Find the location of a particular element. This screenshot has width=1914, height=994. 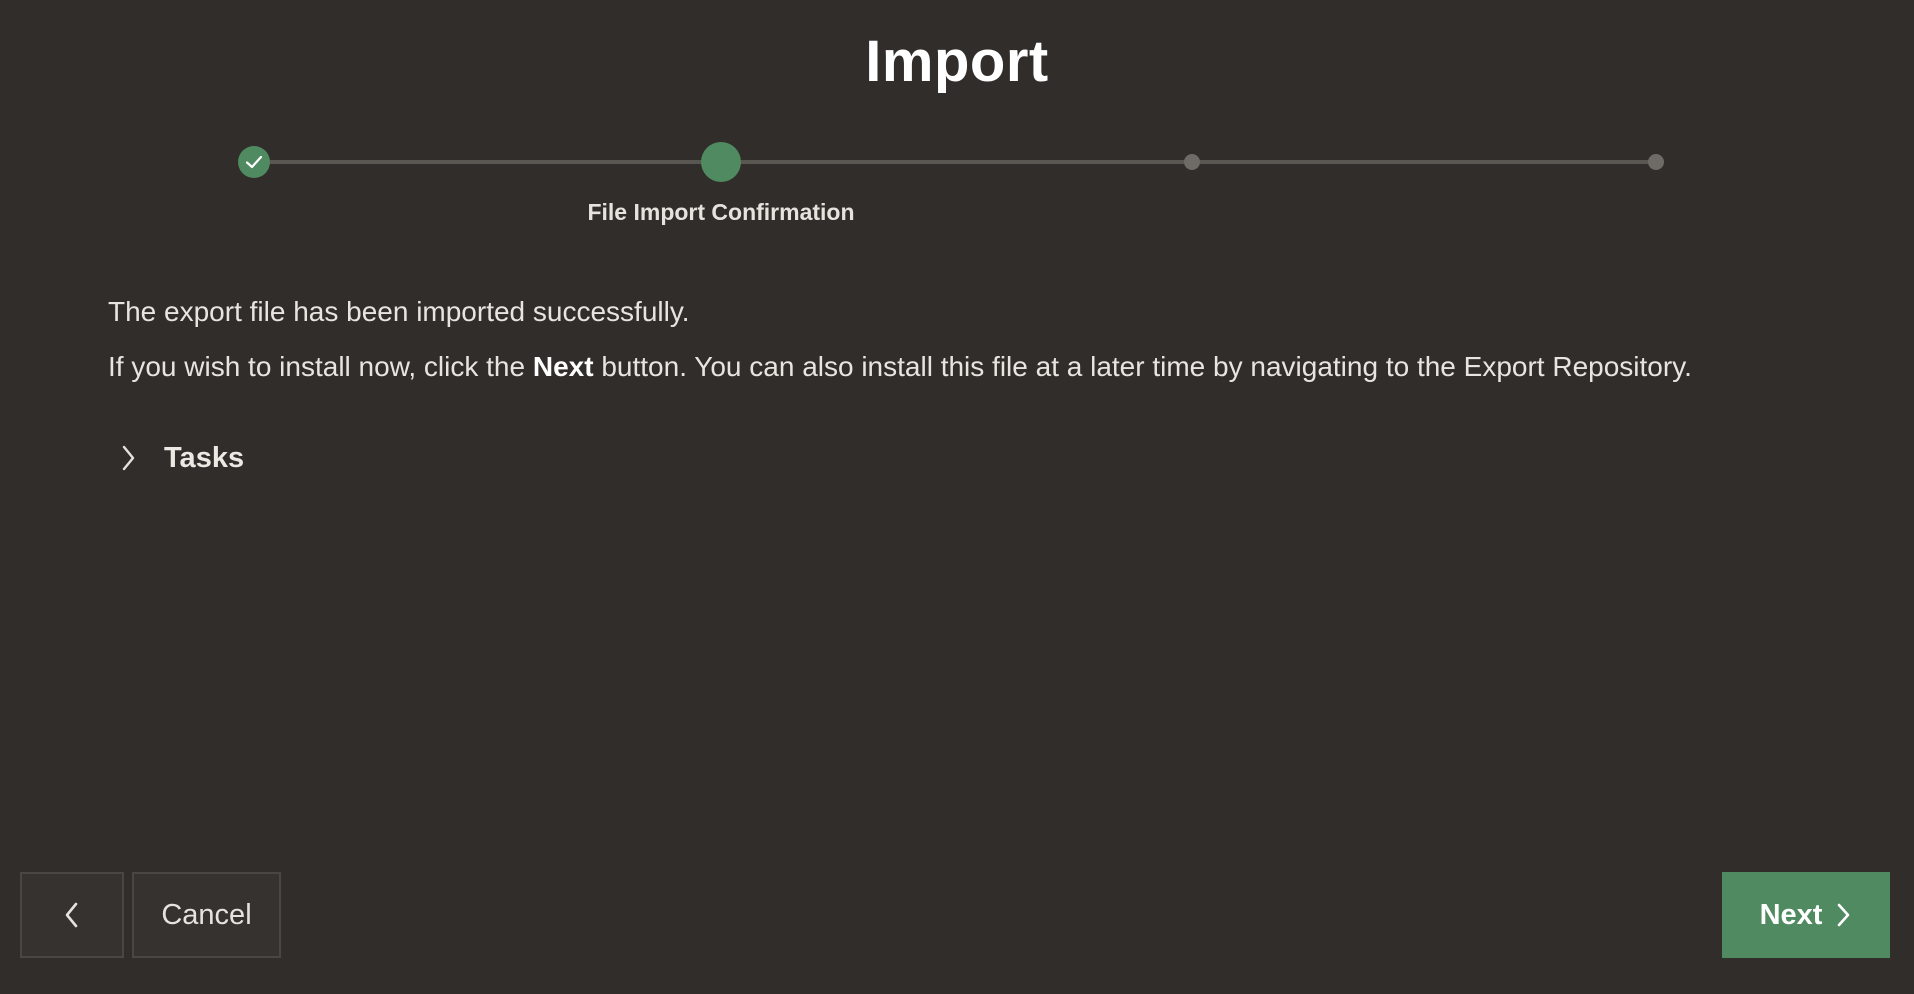

step-1-completed is located at coordinates (254, 162).